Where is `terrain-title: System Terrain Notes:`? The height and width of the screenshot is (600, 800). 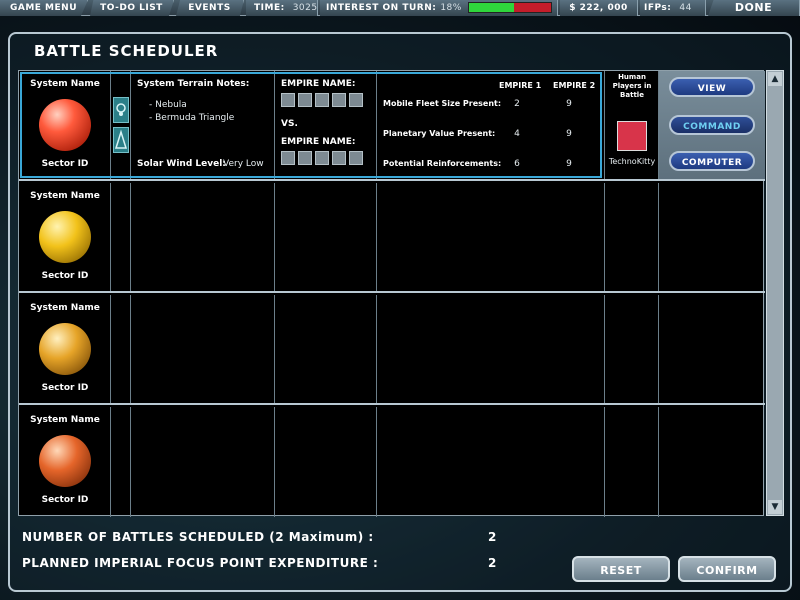 terrain-title: System Terrain Notes: is located at coordinates (193, 84).